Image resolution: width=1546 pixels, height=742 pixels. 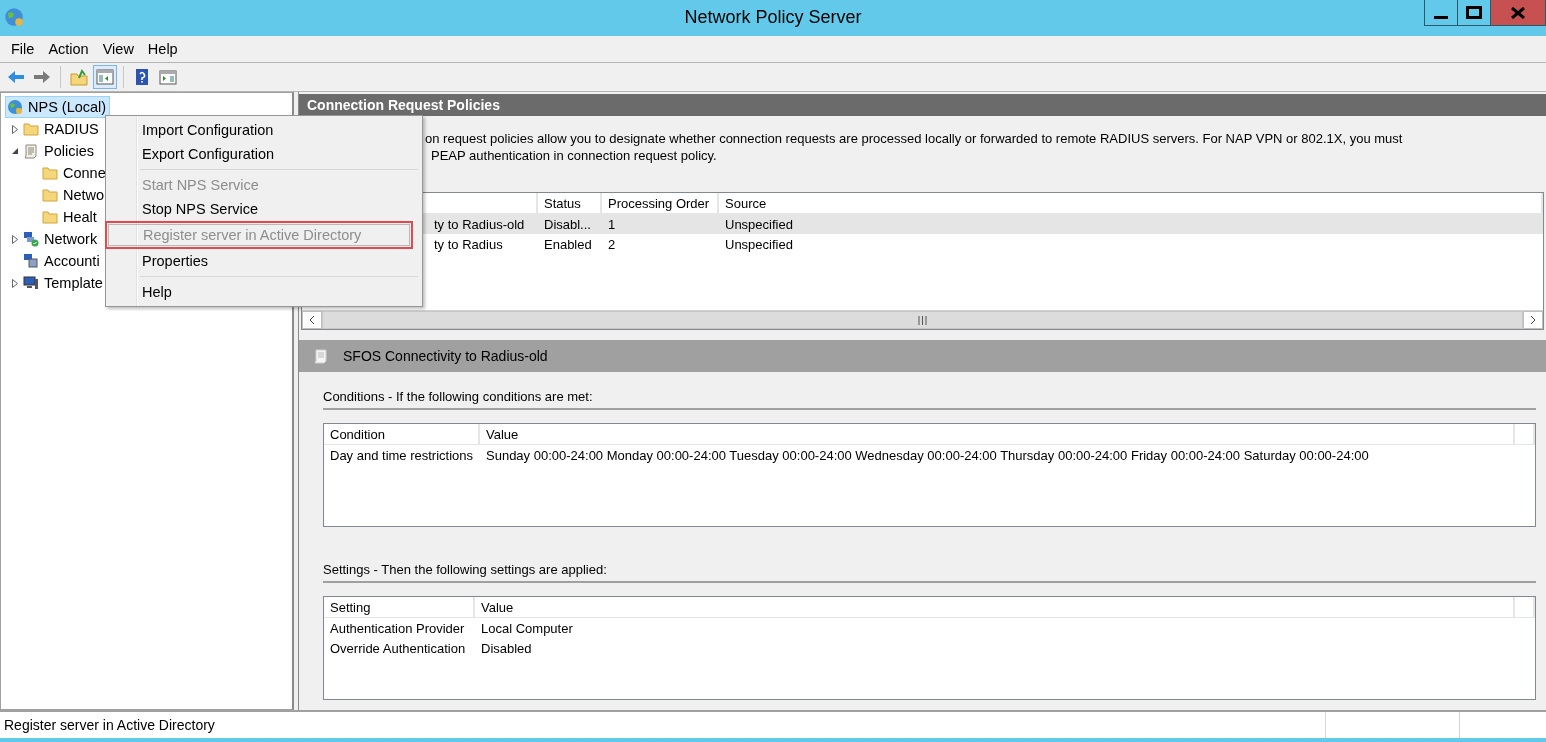 I want to click on table-cell-text: ty to Radius, so click(x=468, y=244).